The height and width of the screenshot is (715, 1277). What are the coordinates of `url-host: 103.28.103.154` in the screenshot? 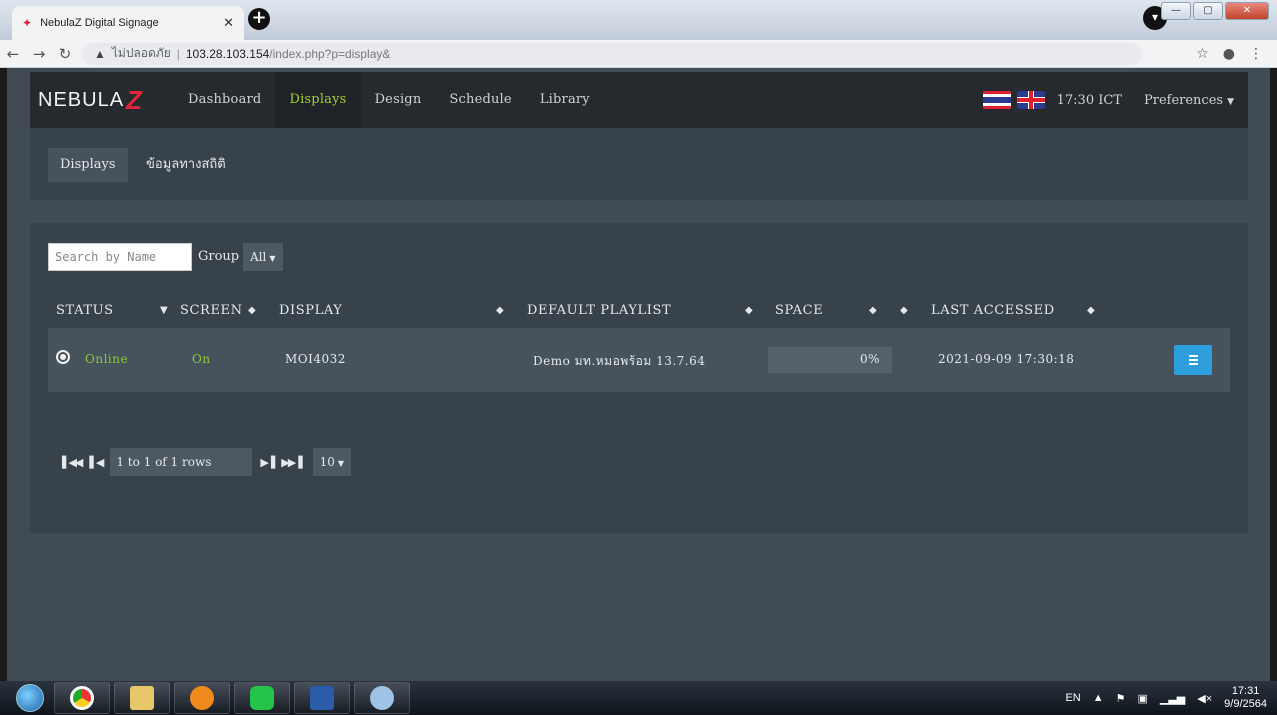 It's located at (227, 53).